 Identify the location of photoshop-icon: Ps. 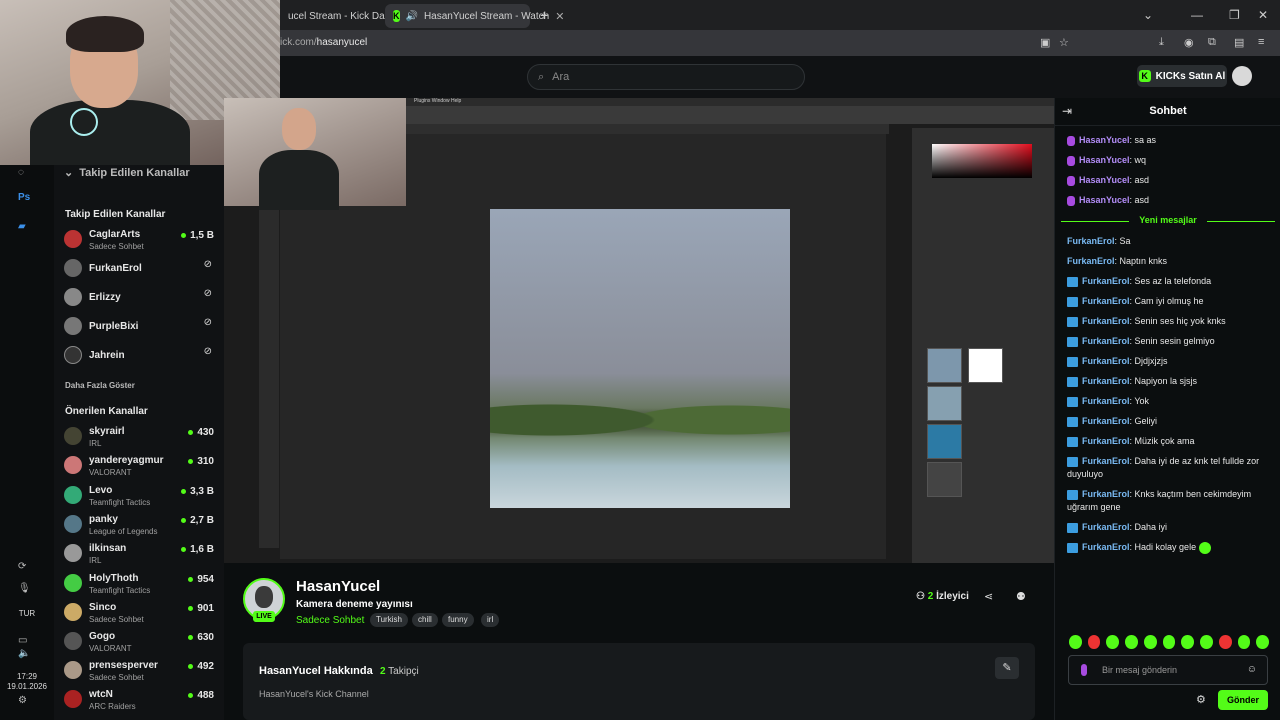
(24, 197).